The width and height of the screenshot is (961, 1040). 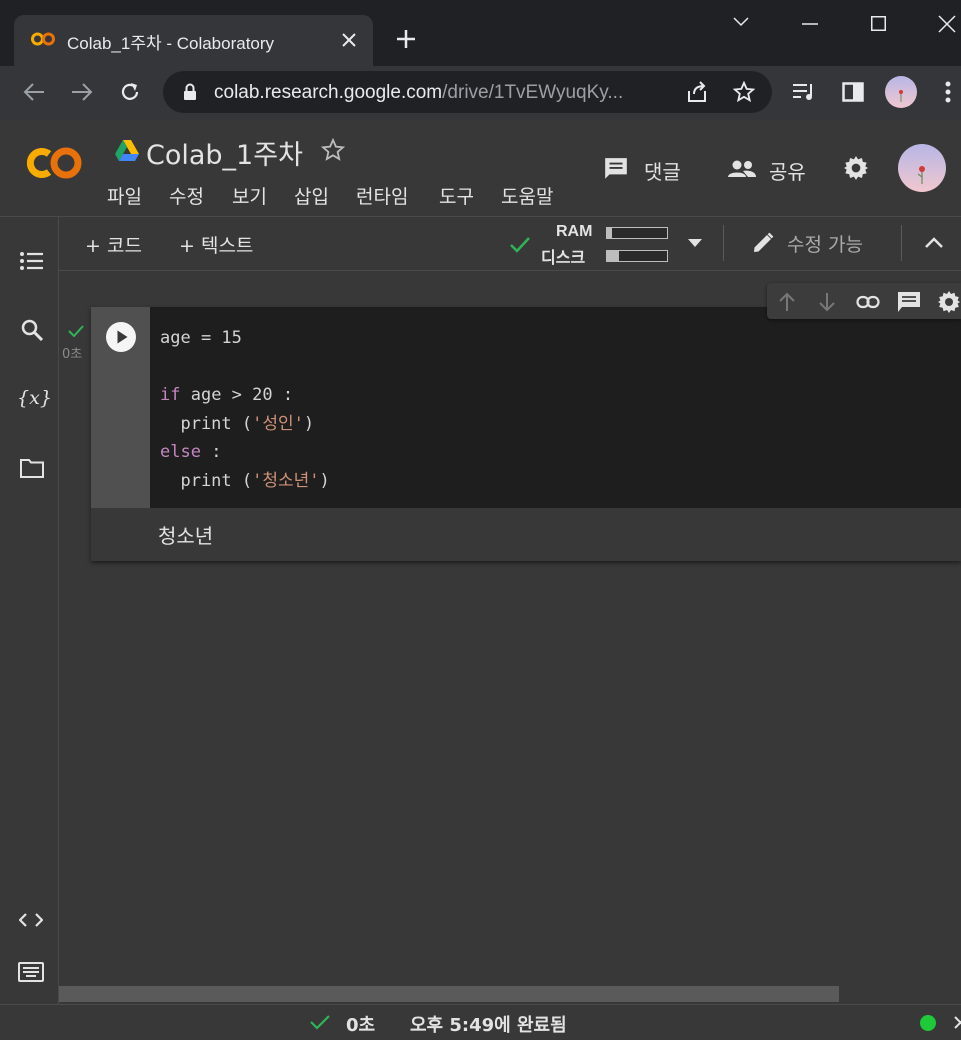 I want to click on menu-help: 도움말, so click(x=527, y=195).